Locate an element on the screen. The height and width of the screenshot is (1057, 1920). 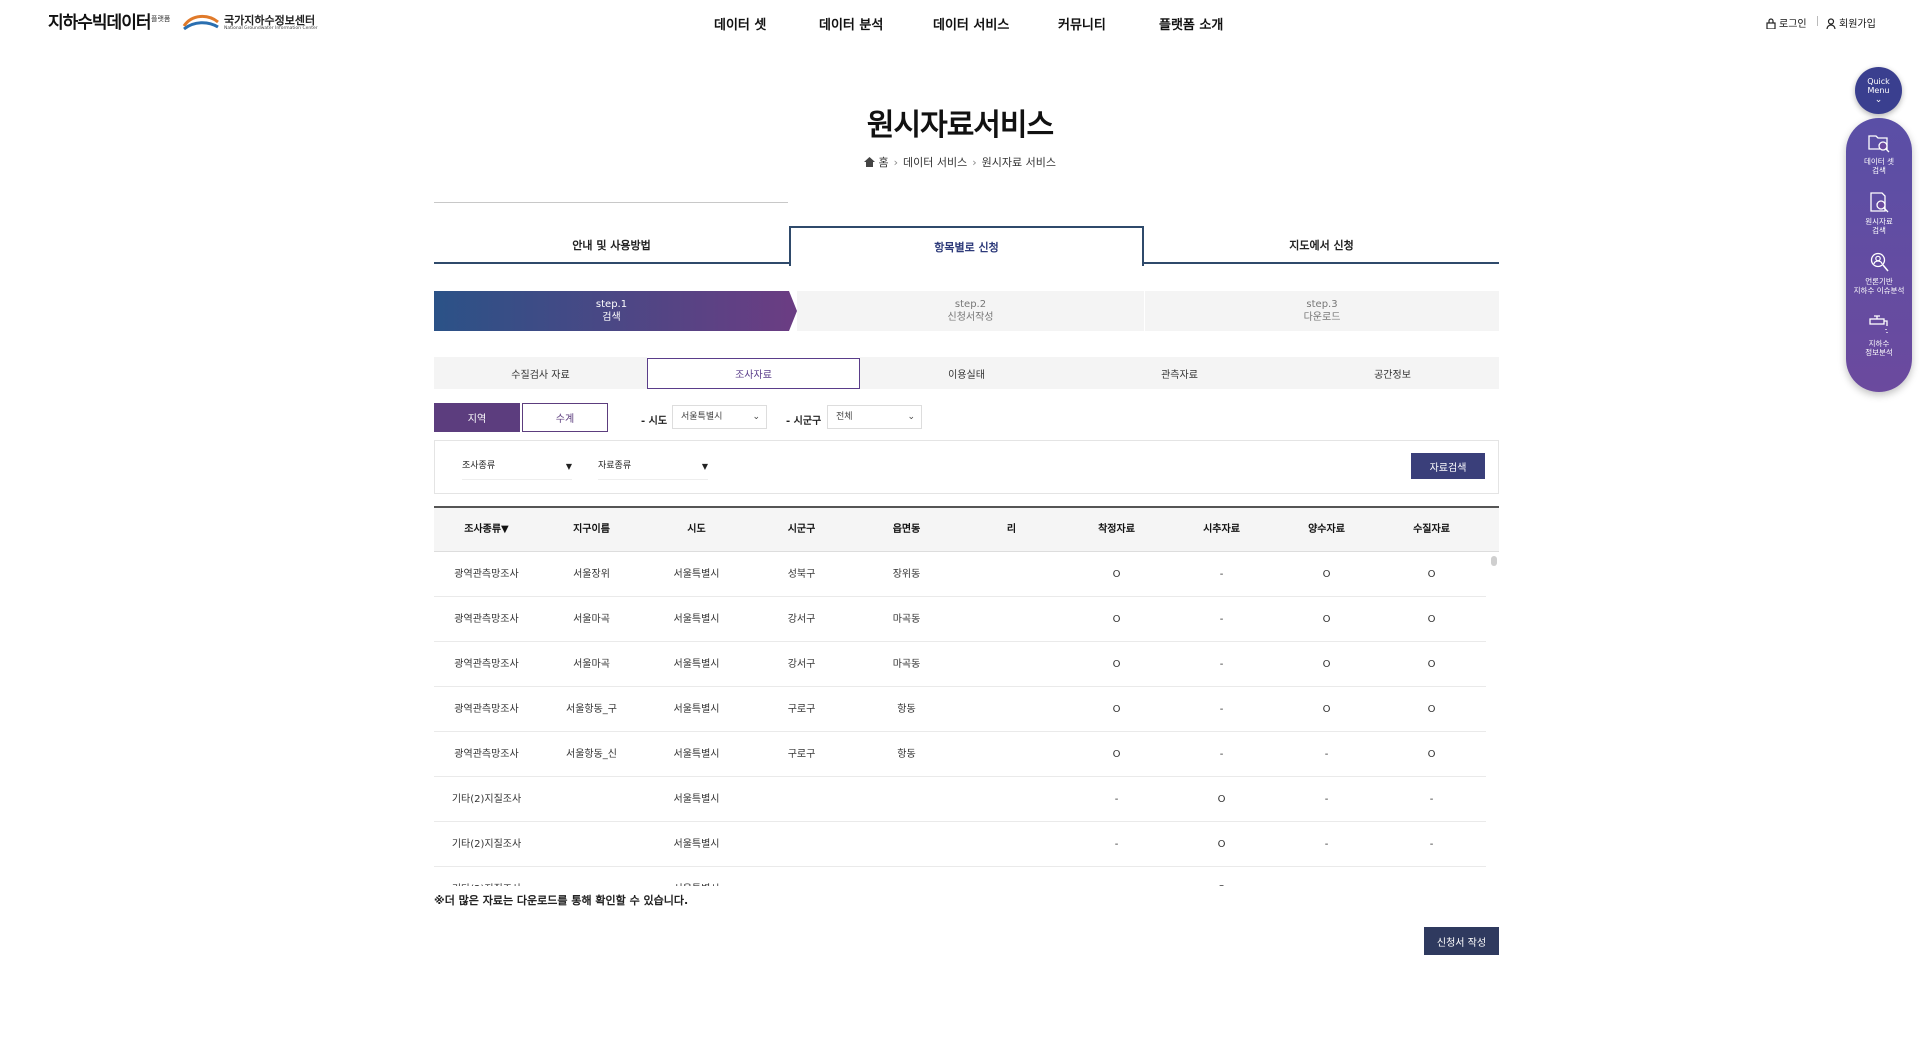
col-water-quality-data: 수질자료 is located at coordinates (1431, 529).